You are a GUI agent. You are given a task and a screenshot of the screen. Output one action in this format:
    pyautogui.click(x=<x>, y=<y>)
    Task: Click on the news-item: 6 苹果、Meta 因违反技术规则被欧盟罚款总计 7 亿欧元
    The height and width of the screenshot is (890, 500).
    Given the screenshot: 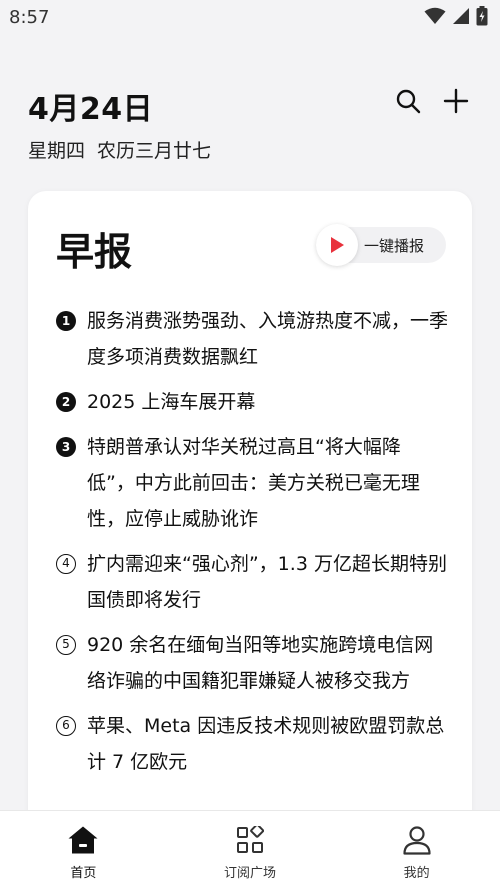 What is the action you would take?
    pyautogui.click(x=252, y=744)
    